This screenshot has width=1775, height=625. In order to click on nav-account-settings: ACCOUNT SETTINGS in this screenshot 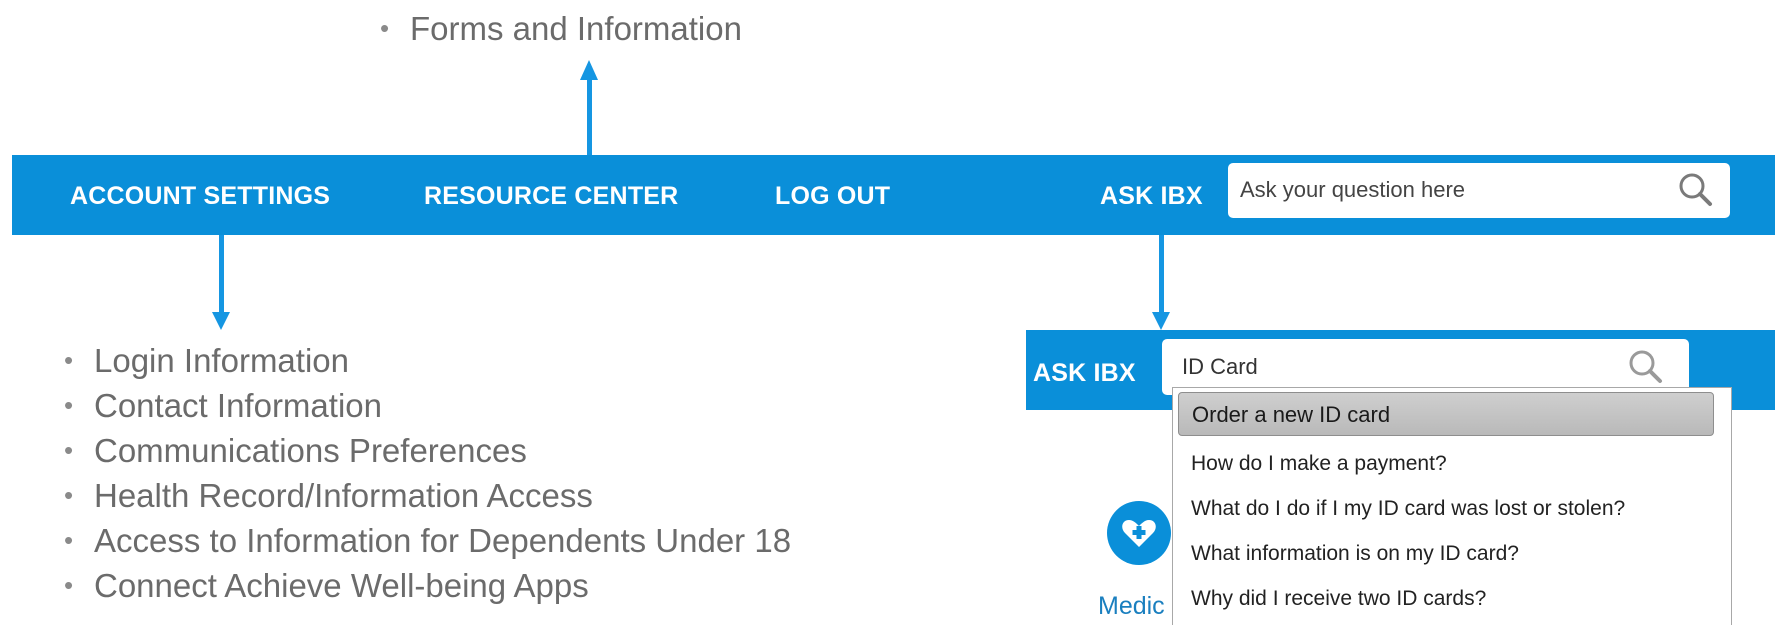, I will do `click(200, 196)`.